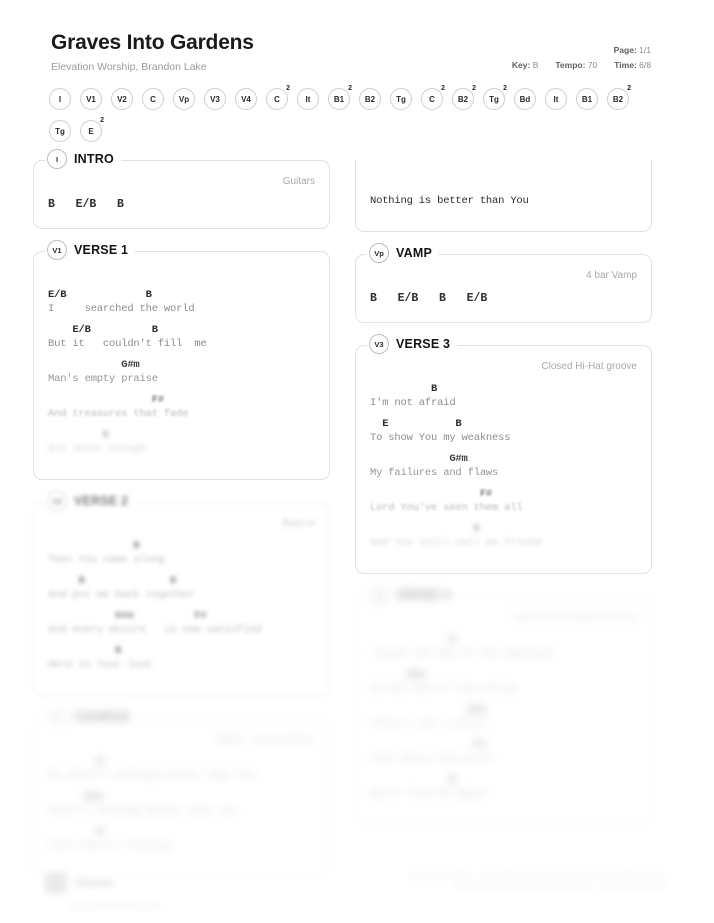 Image resolution: width=714 pixels, height=923 pixels. I want to click on arrangement-badge: I, so click(60, 99).